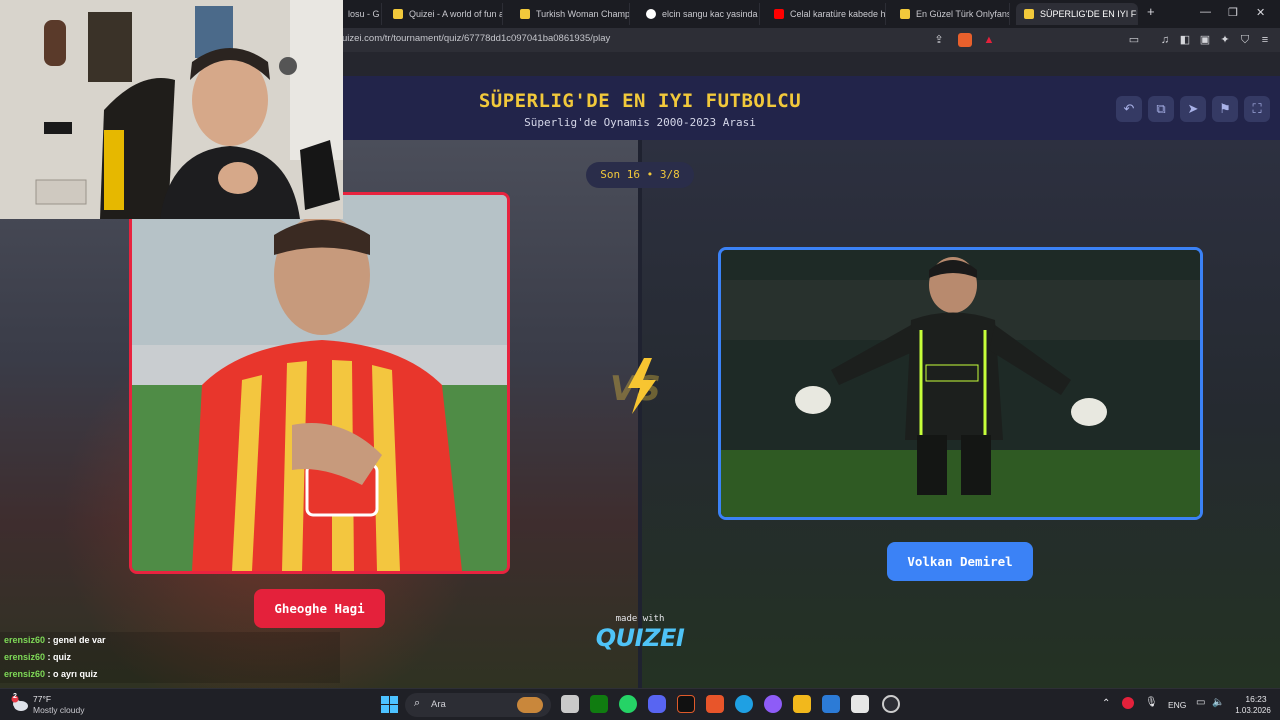 This screenshot has width=1280, height=720. What do you see at coordinates (456, 14) in the screenshot?
I see `tab-label: Quizei - A world of fun an` at bounding box center [456, 14].